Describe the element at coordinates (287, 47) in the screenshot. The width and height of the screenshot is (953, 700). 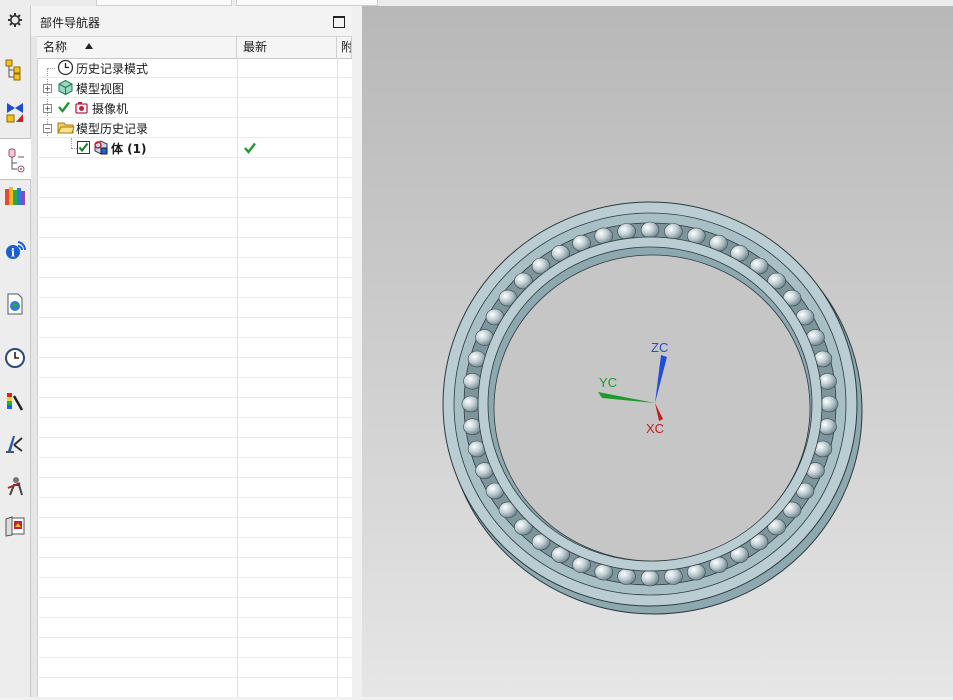
I see `column-latest: 最新` at that location.